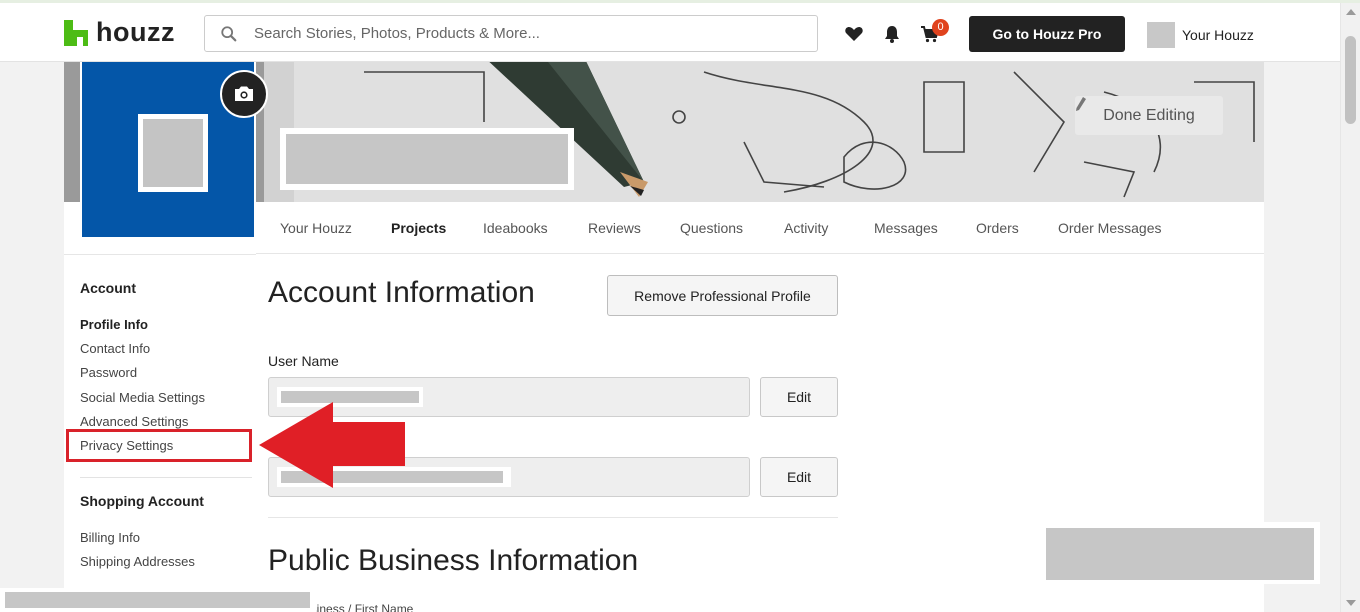 This screenshot has width=1360, height=612. What do you see at coordinates (892, 34) in the screenshot?
I see `bell-icon` at bounding box center [892, 34].